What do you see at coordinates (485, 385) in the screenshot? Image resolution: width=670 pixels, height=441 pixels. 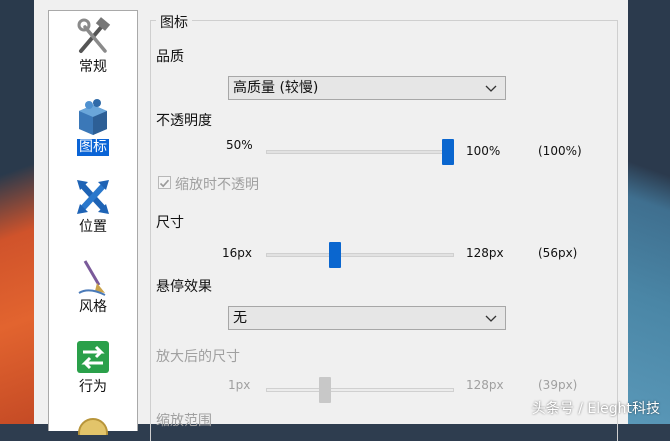 I see `zoomed-size-max-label: 128px` at bounding box center [485, 385].